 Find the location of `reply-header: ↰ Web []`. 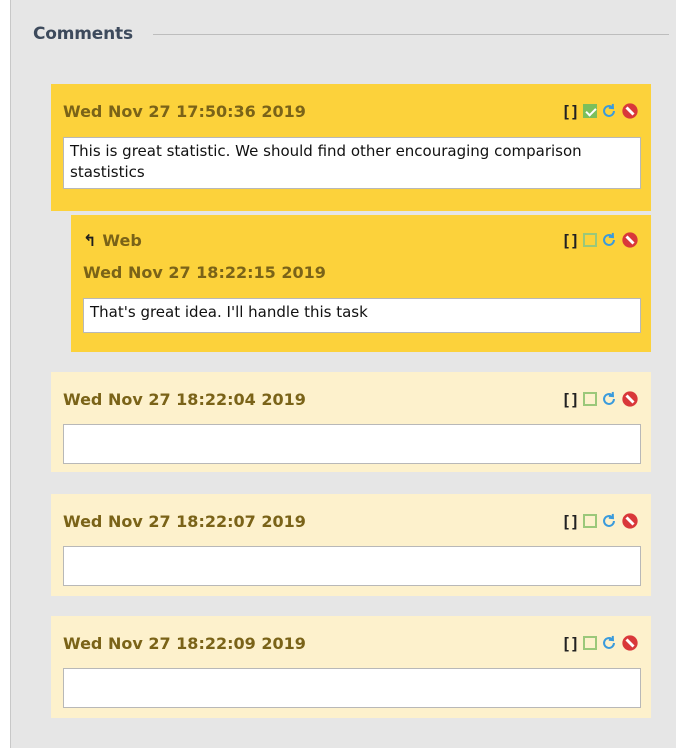

reply-header: ↰ Web [] is located at coordinates (361, 240).